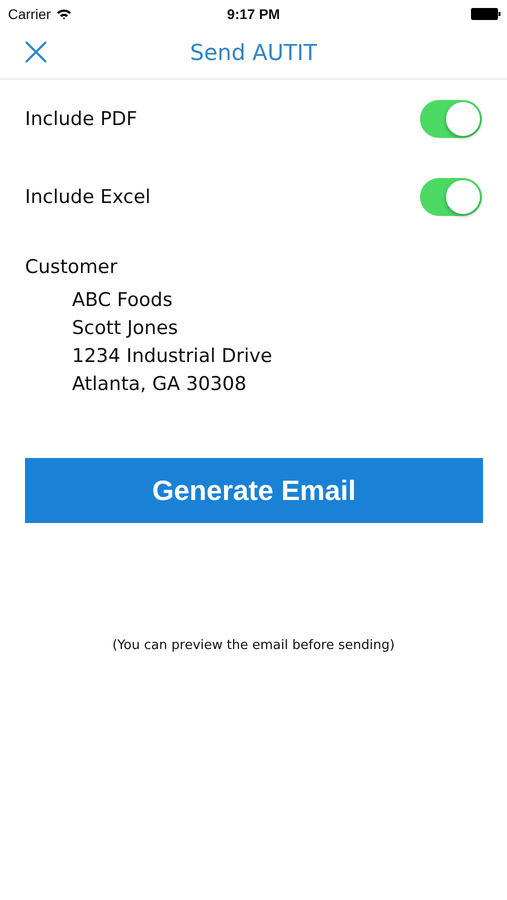 The height and width of the screenshot is (900, 507). Describe the element at coordinates (123, 300) in the screenshot. I see `address-line: ABC Foods` at that location.